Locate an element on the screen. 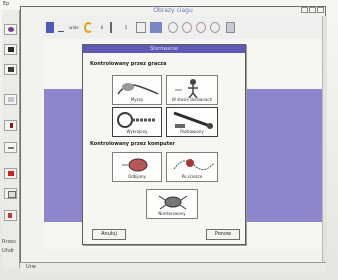 The width and height of the screenshot is (338, 280). window-title: Obrazy ciagu is located at coordinates (173, 10).